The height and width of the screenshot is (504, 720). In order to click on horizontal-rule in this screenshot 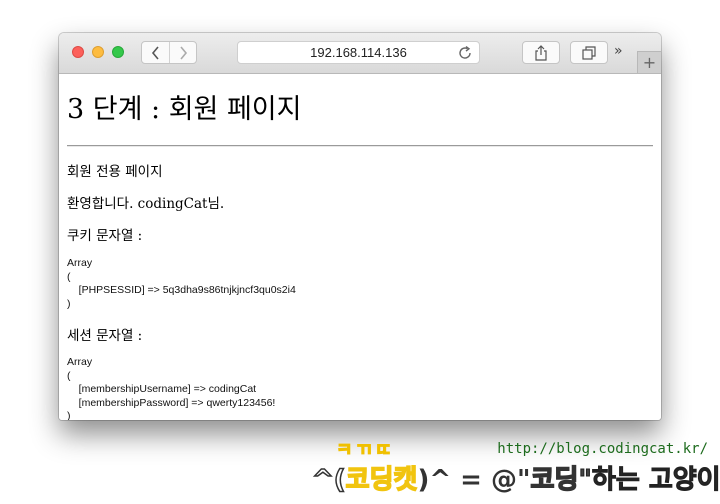, I will do `click(360, 146)`.